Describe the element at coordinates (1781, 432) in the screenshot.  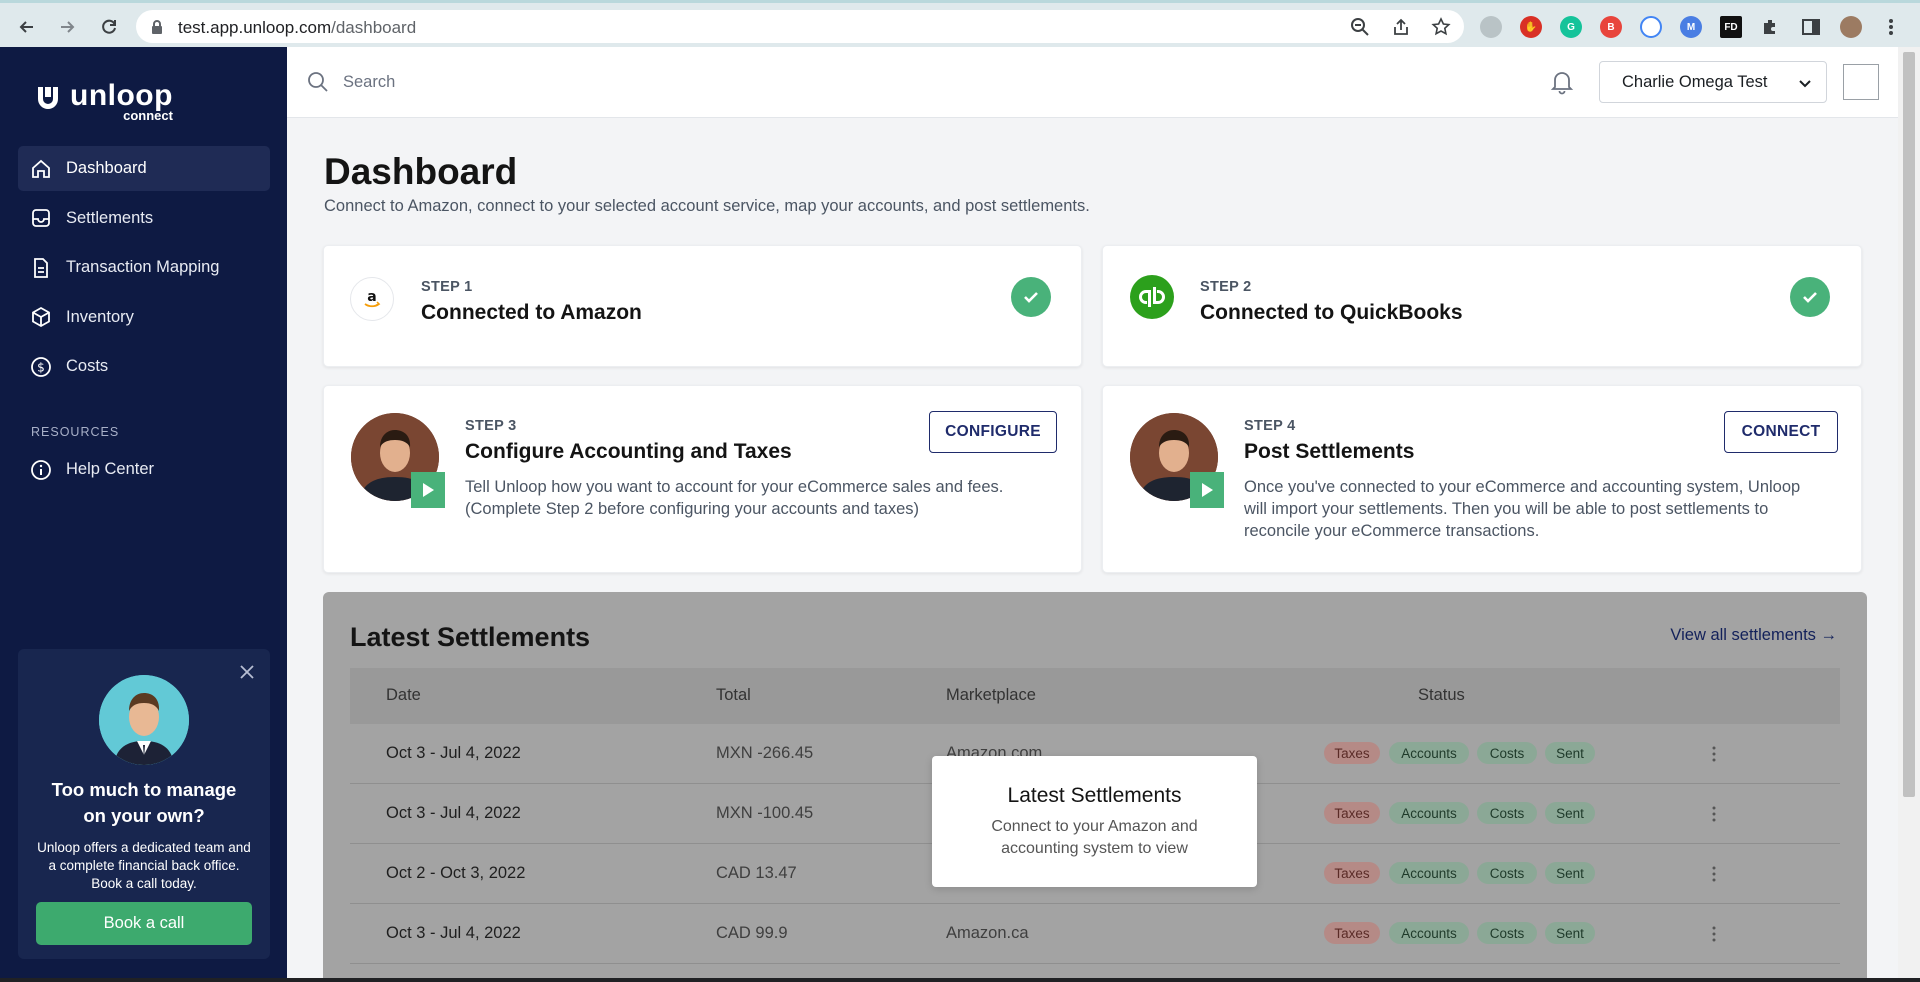
I see `connect-button: CONNECT` at that location.